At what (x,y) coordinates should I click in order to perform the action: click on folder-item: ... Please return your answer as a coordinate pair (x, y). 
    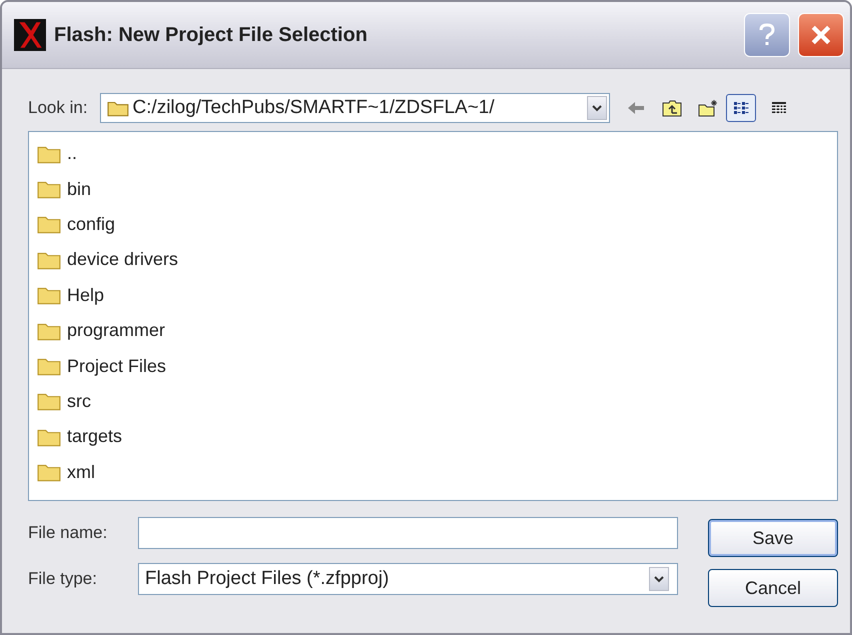
    Looking at the image, I should click on (433, 154).